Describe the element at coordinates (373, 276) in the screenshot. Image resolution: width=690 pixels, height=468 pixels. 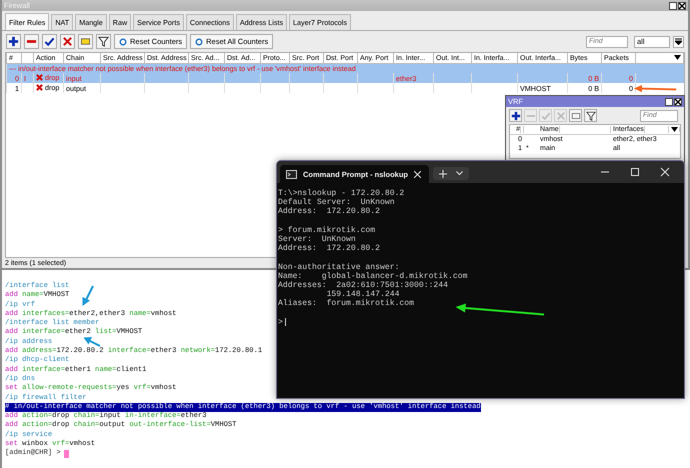
I see `terminal-line: Name: global-balancer-d.mikrotik.com` at that location.